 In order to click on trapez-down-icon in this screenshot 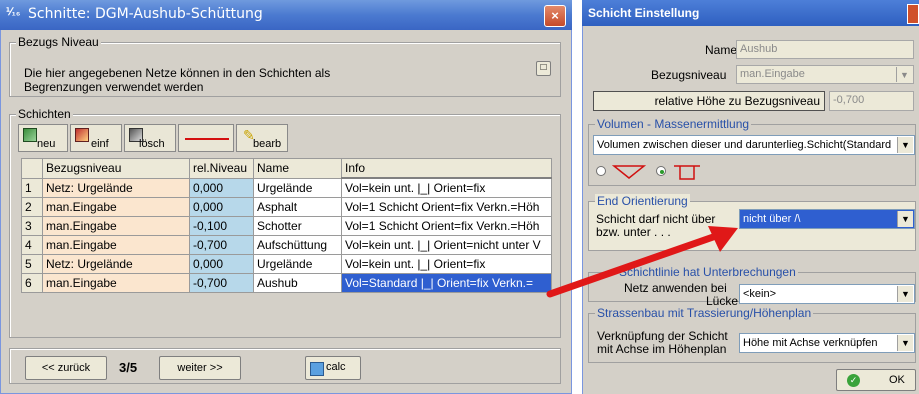, I will do `click(629, 172)`.